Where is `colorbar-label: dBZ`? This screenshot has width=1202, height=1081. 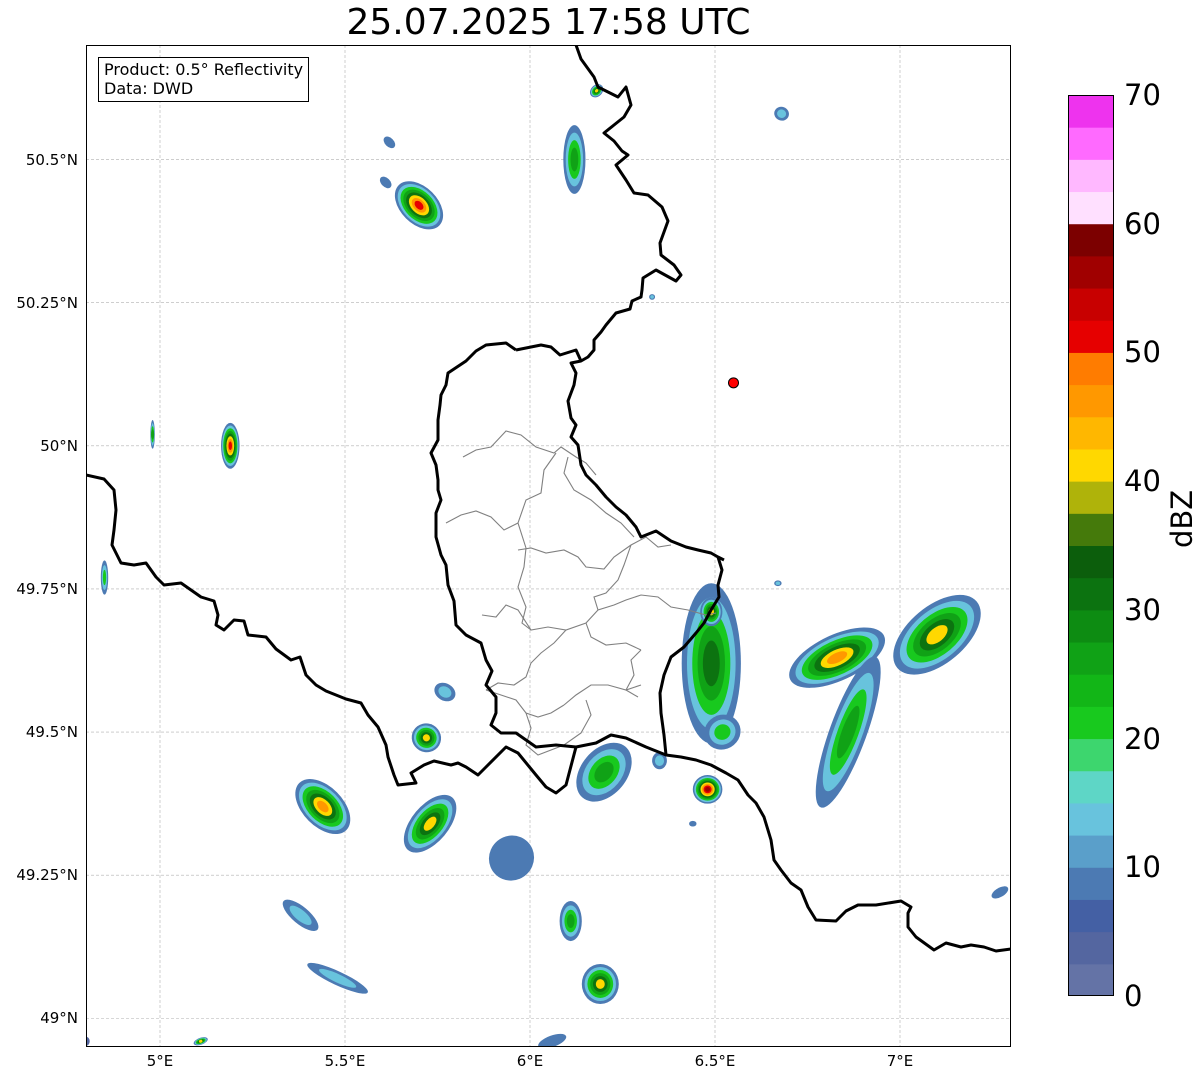 colorbar-label: dBZ is located at coordinates (1182, 518).